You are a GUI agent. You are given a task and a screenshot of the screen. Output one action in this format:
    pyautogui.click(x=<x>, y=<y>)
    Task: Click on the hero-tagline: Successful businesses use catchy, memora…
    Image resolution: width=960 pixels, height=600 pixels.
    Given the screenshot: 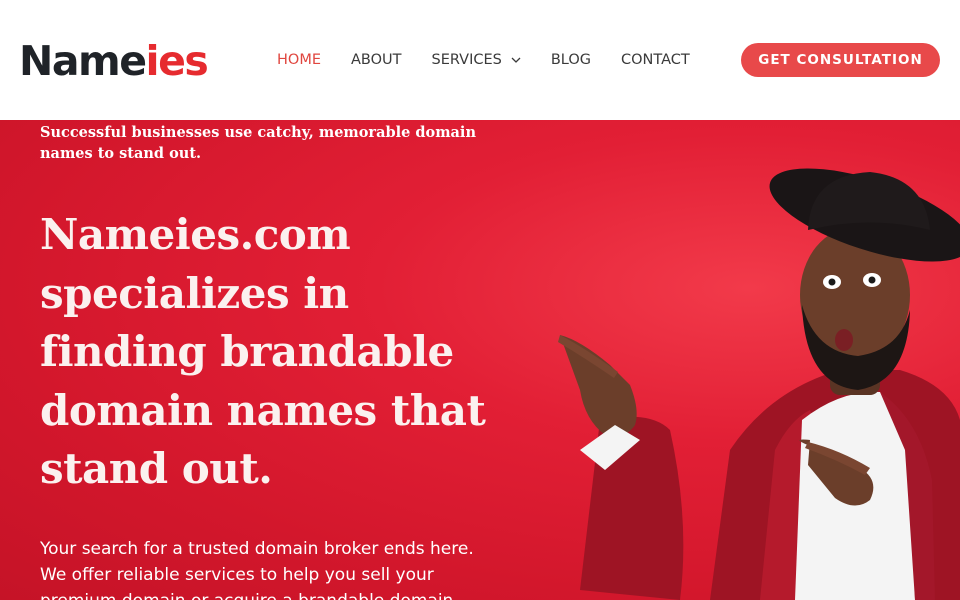 What is the action you would take?
    pyautogui.click(x=258, y=143)
    